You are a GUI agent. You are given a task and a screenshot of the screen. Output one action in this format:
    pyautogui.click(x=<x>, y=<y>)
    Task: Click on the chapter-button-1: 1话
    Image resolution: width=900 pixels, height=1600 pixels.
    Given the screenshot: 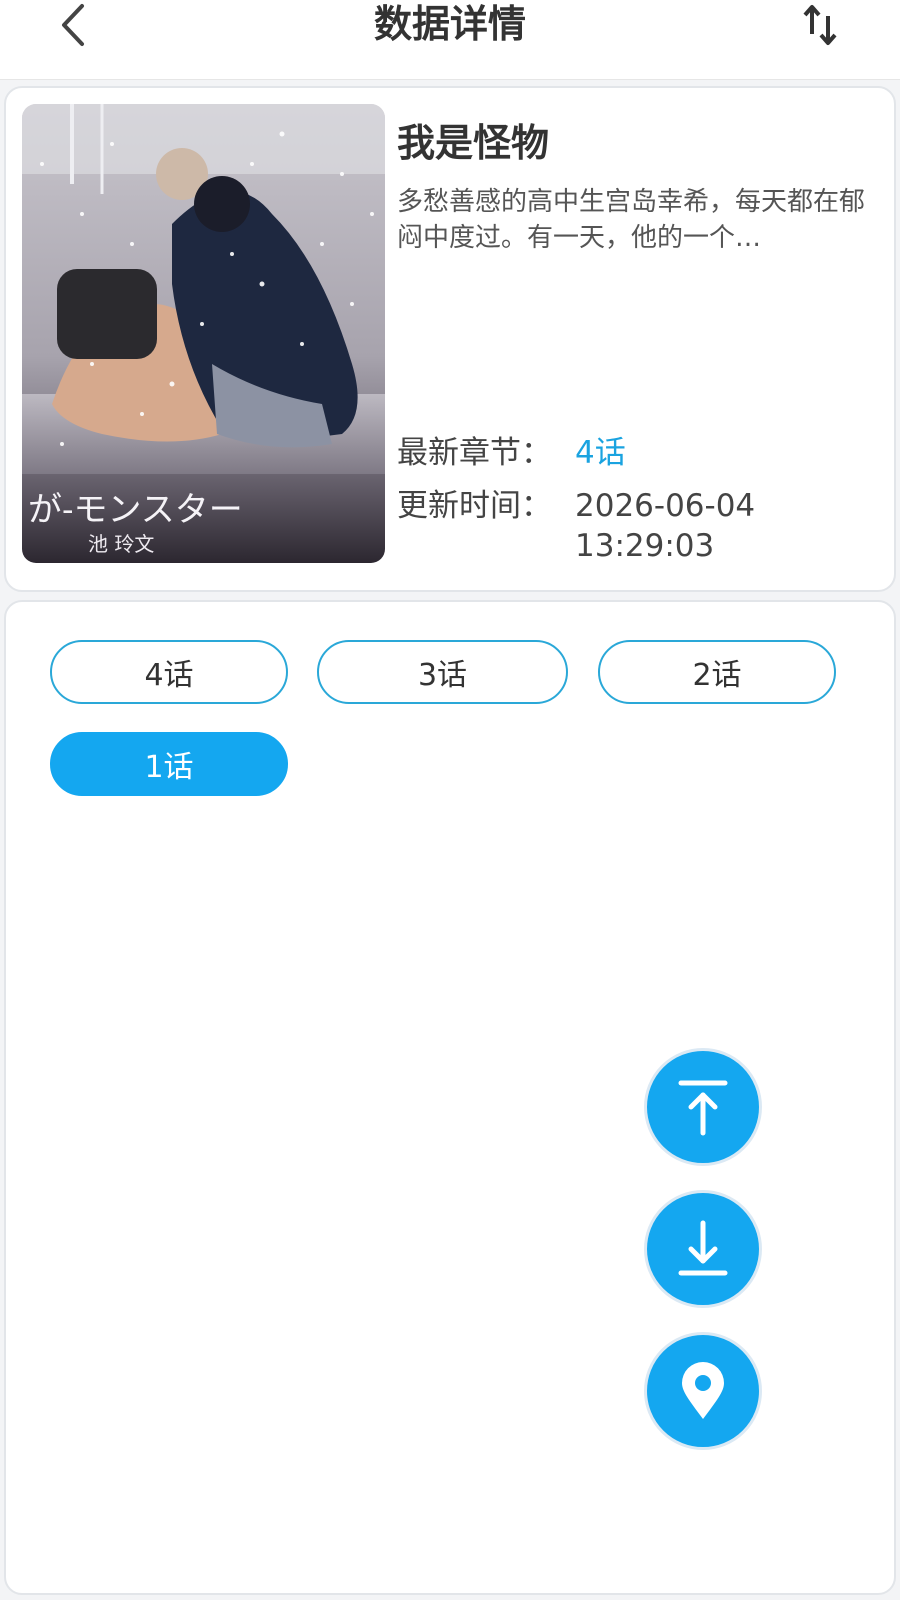 What is the action you would take?
    pyautogui.click(x=169, y=764)
    